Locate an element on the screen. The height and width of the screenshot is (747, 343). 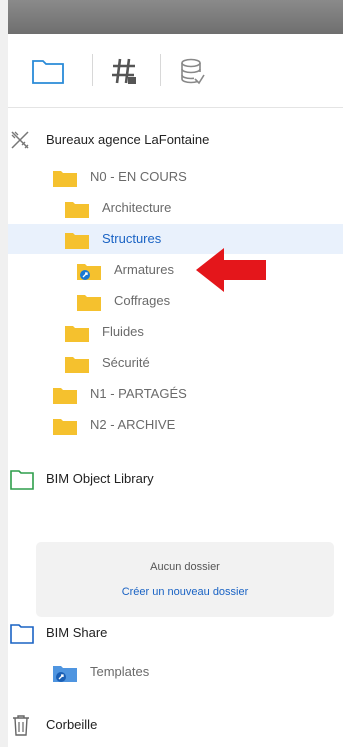
folder-row: N0 - EN COURS is located at coordinates (175, 177).